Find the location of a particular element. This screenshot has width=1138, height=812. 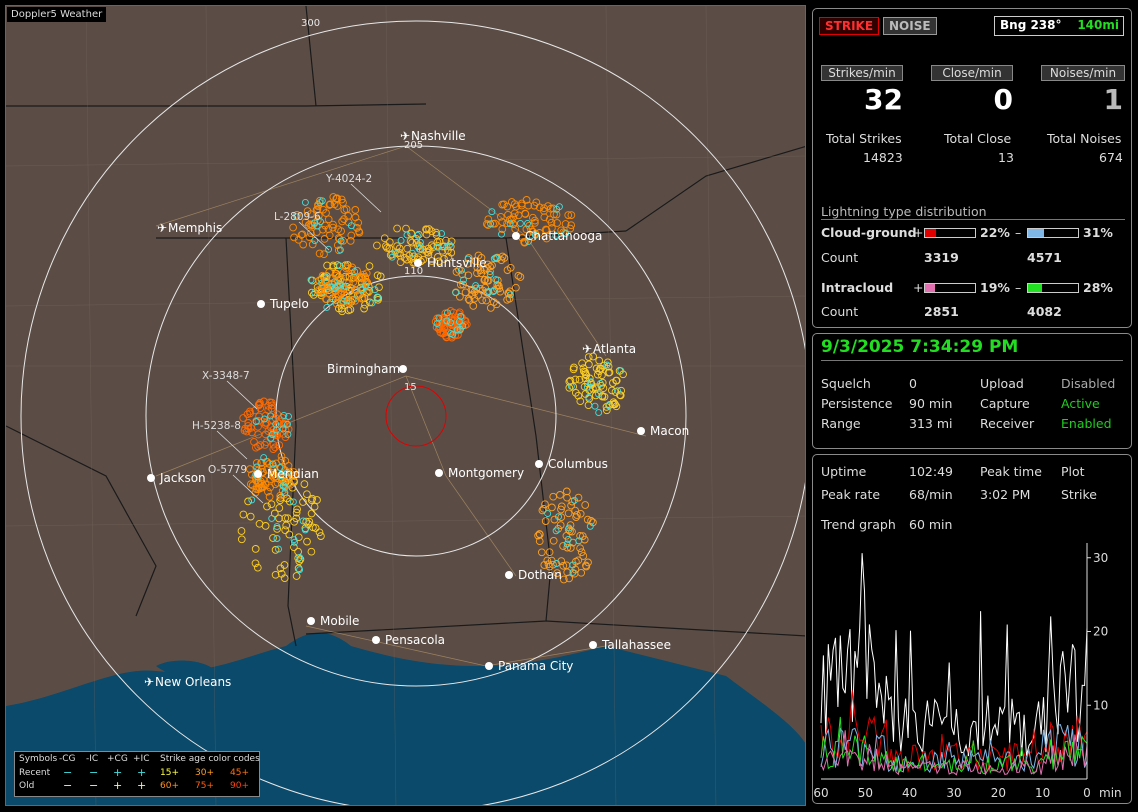

trend-x-unit: min is located at coordinates (1110, 793).